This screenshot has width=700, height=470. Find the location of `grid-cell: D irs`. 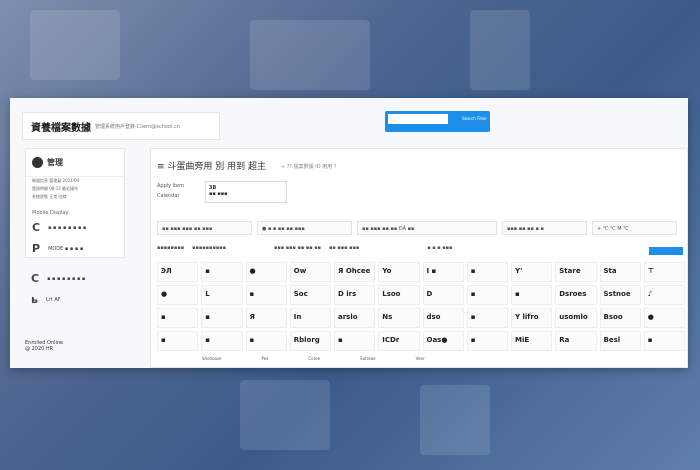

grid-cell: D irs is located at coordinates (355, 295).